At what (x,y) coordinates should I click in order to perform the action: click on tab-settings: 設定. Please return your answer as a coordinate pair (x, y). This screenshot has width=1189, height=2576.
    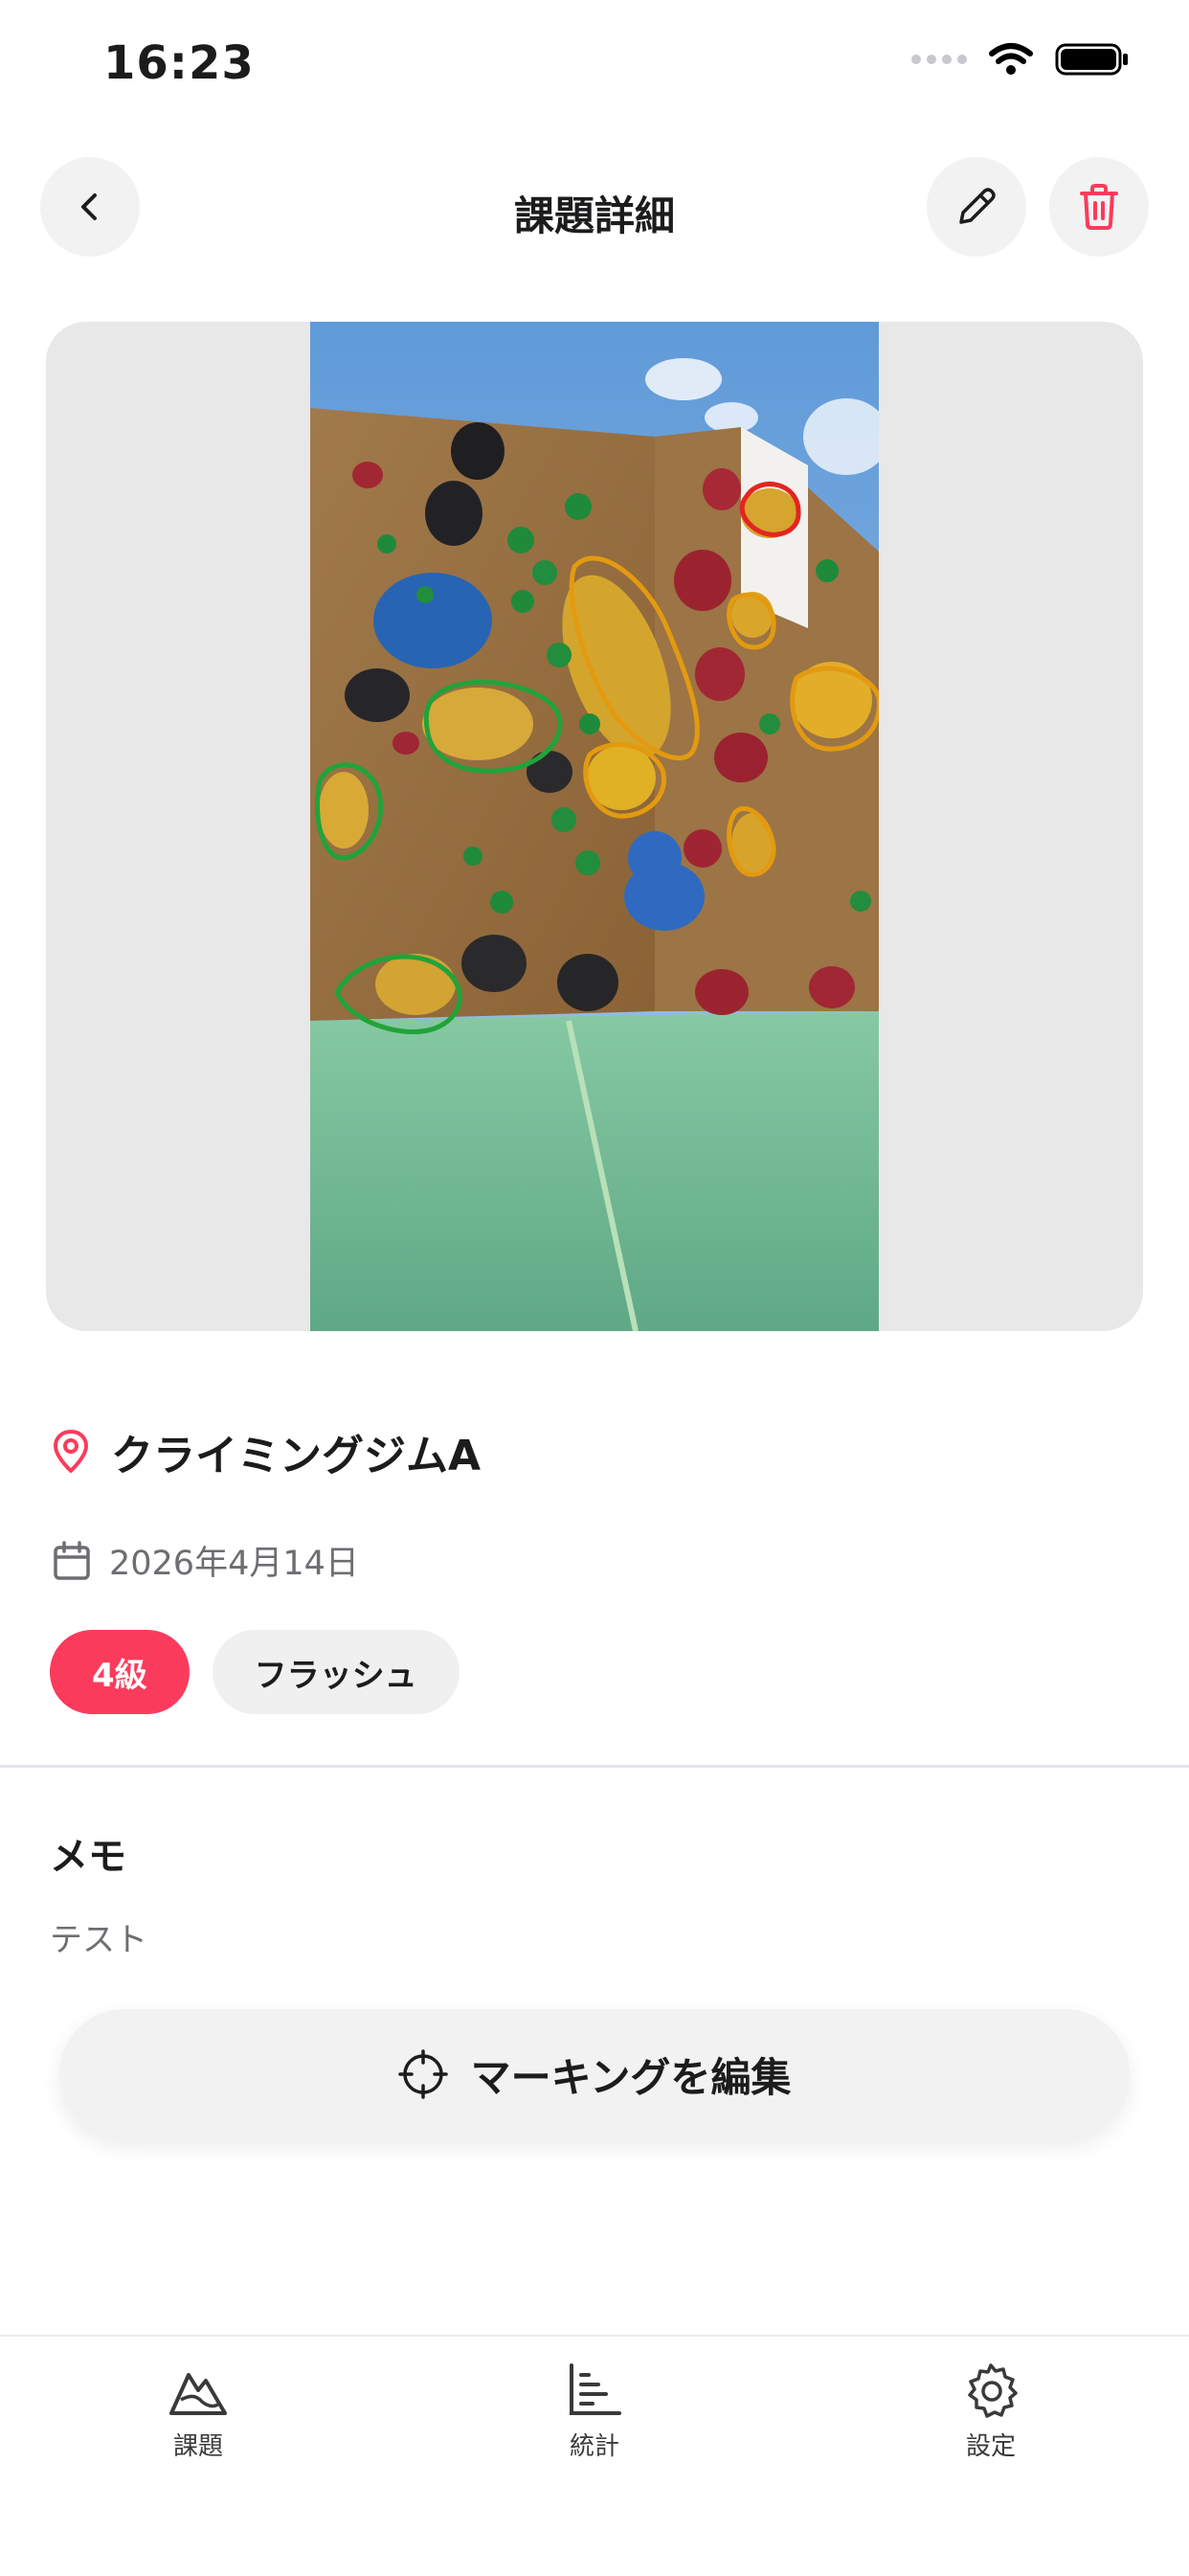
    Looking at the image, I should click on (991, 2411).